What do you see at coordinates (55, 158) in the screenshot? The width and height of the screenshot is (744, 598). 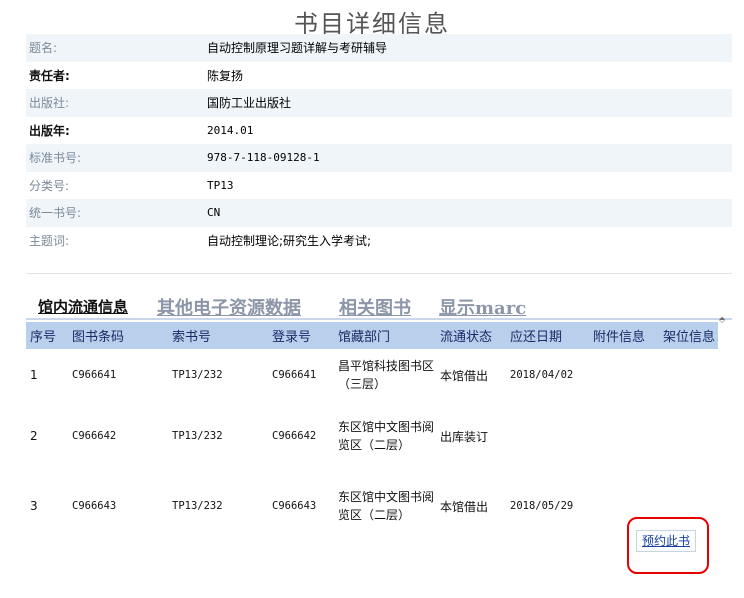 I see `info-label: 标准书号:` at bounding box center [55, 158].